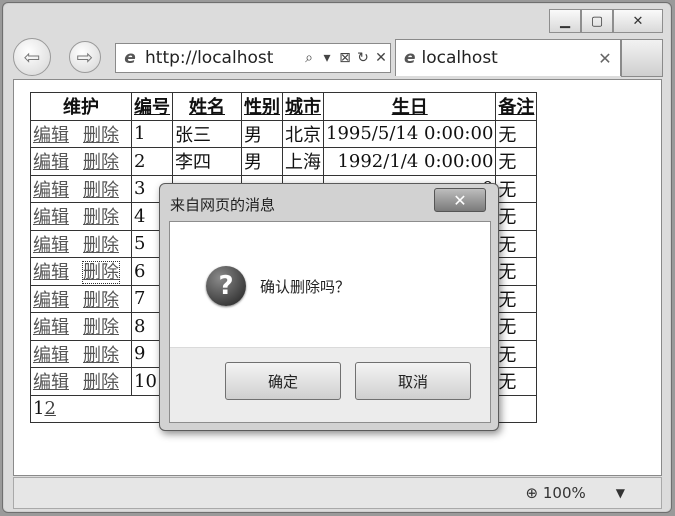 The width and height of the screenshot is (675, 516). Describe the element at coordinates (516, 106) in the screenshot. I see `header-note: 备注` at that location.